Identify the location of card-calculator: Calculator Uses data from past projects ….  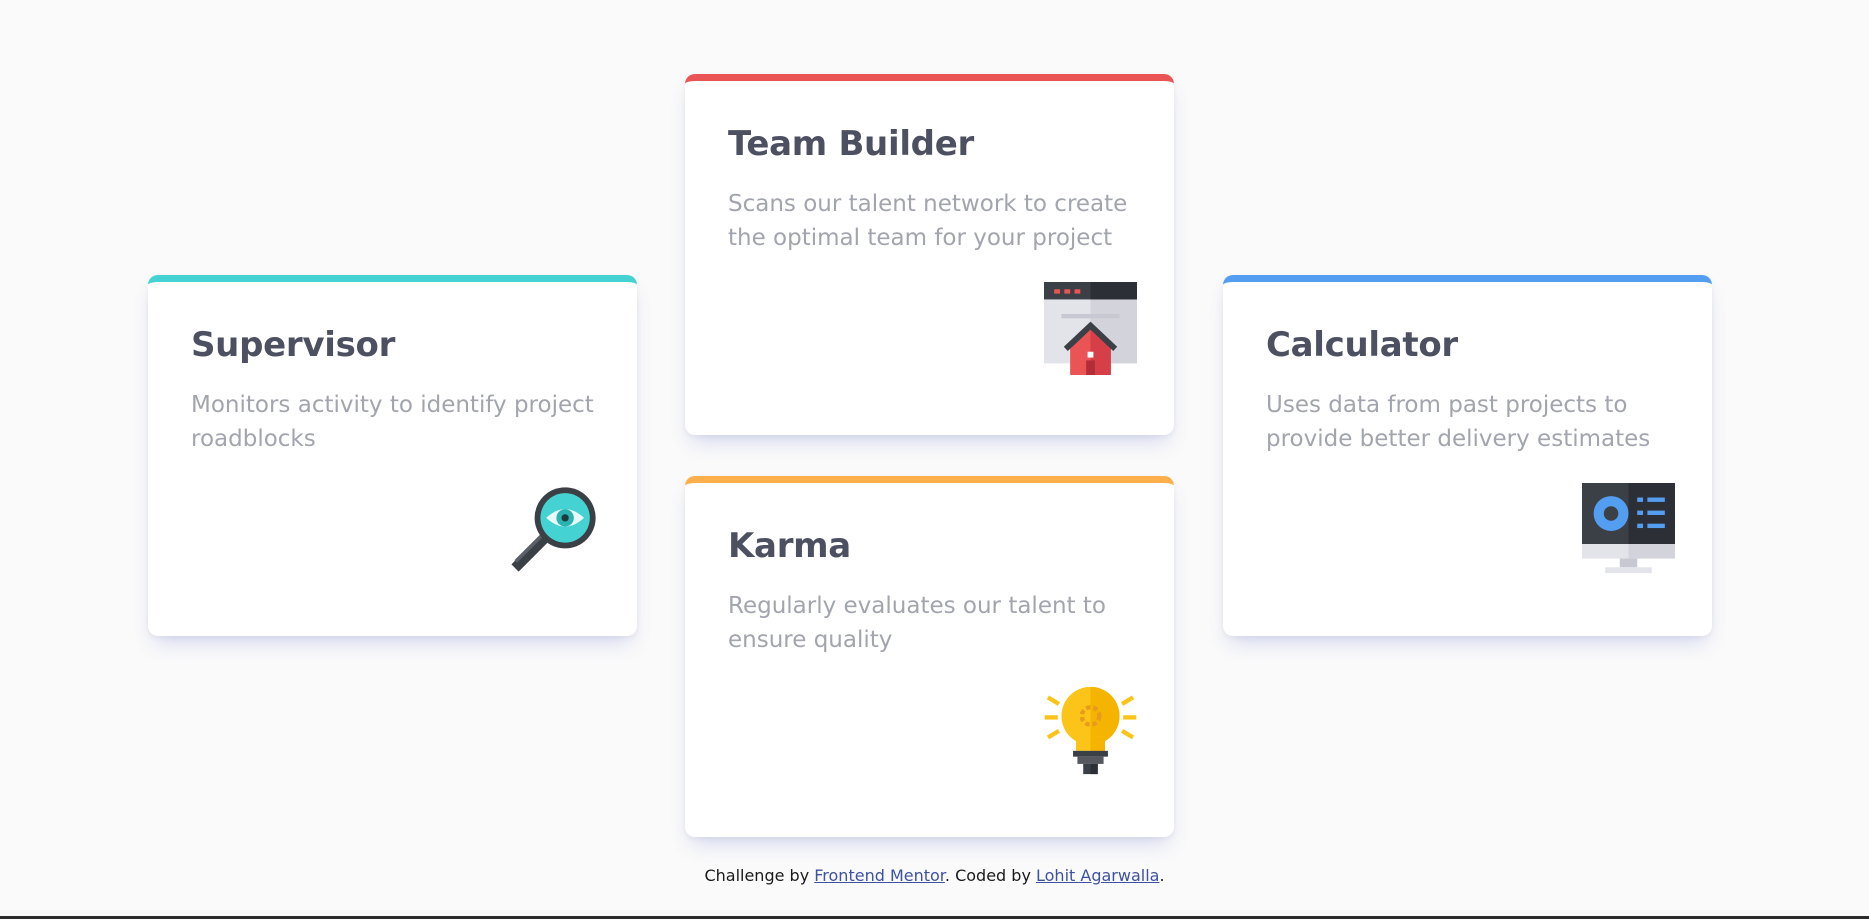
(1467, 455).